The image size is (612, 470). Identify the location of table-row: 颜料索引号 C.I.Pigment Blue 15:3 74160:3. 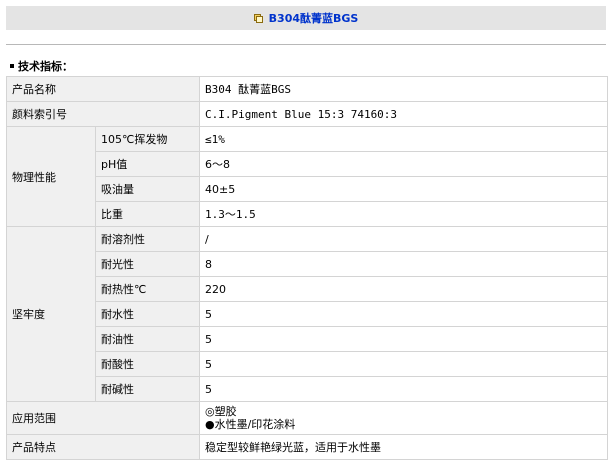
(307, 114).